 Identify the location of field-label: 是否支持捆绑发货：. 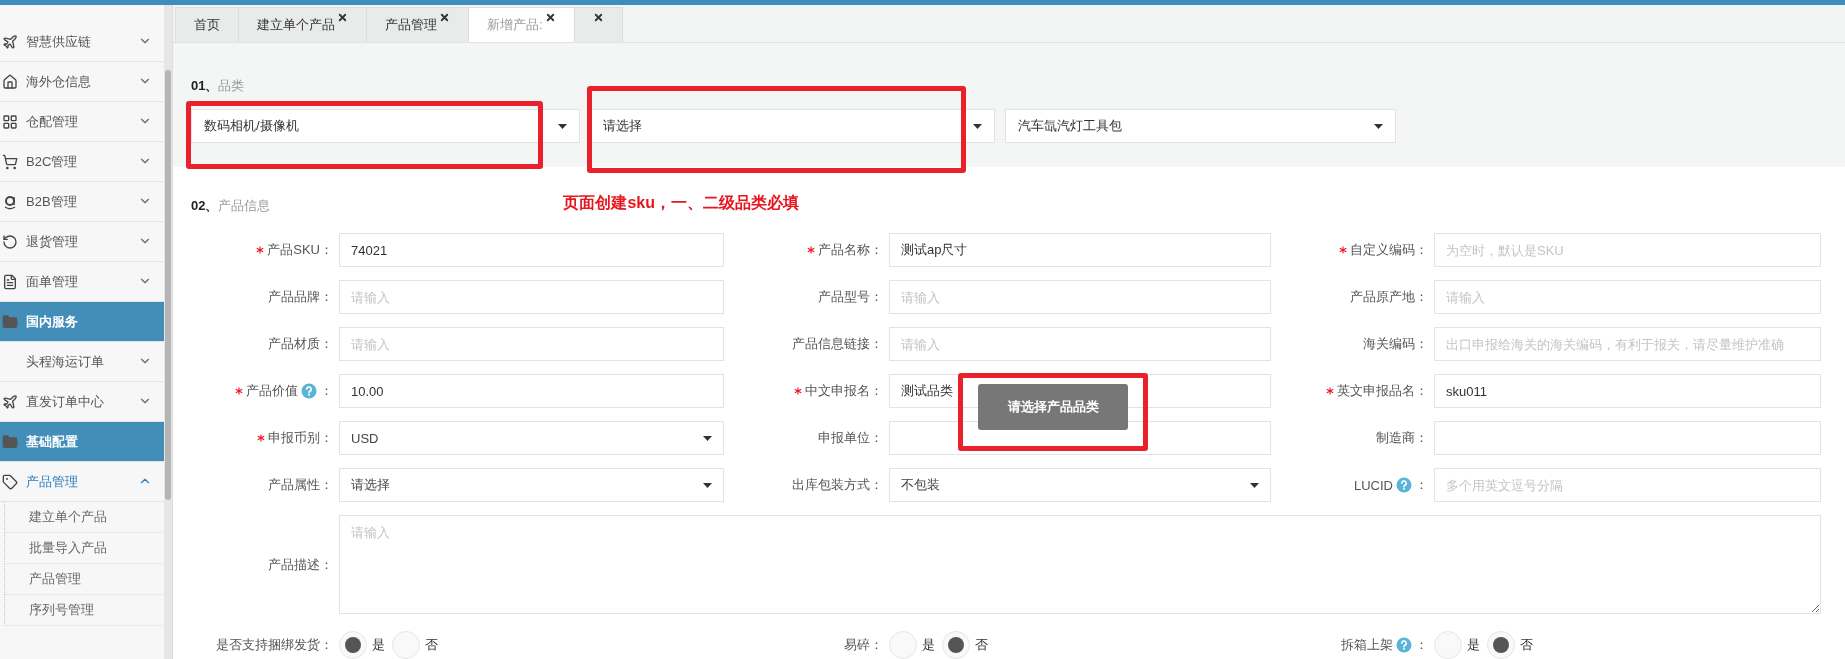
(274, 645).